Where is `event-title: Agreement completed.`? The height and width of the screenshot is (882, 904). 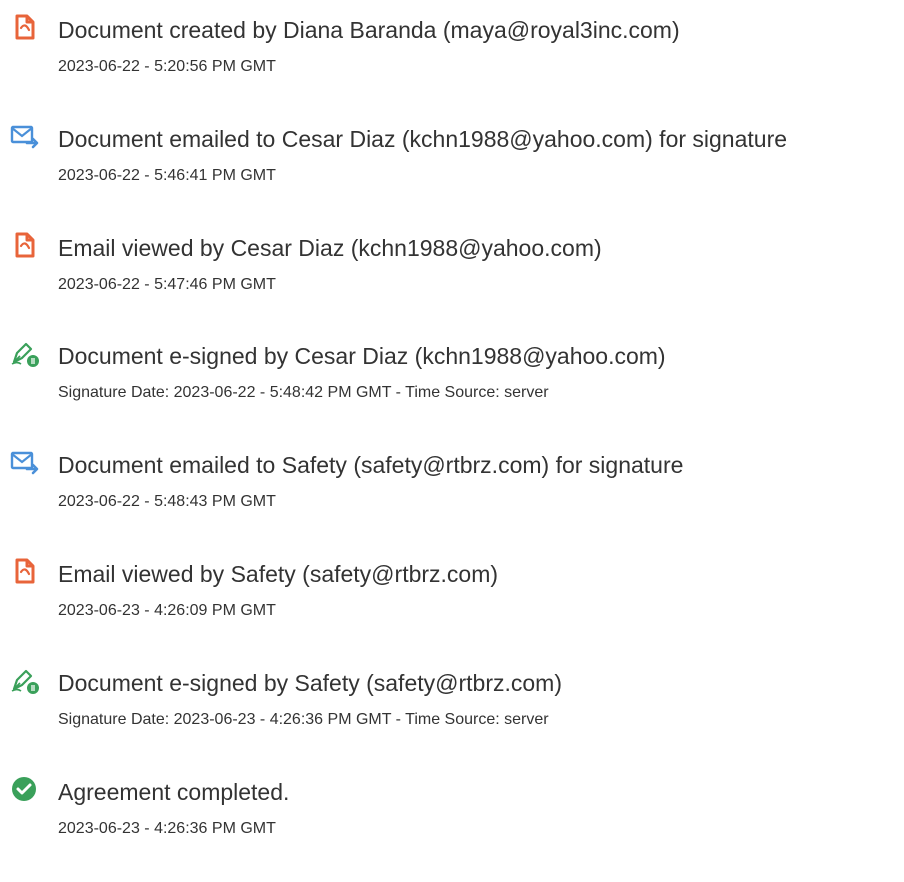 event-title: Agreement completed. is located at coordinates (174, 792).